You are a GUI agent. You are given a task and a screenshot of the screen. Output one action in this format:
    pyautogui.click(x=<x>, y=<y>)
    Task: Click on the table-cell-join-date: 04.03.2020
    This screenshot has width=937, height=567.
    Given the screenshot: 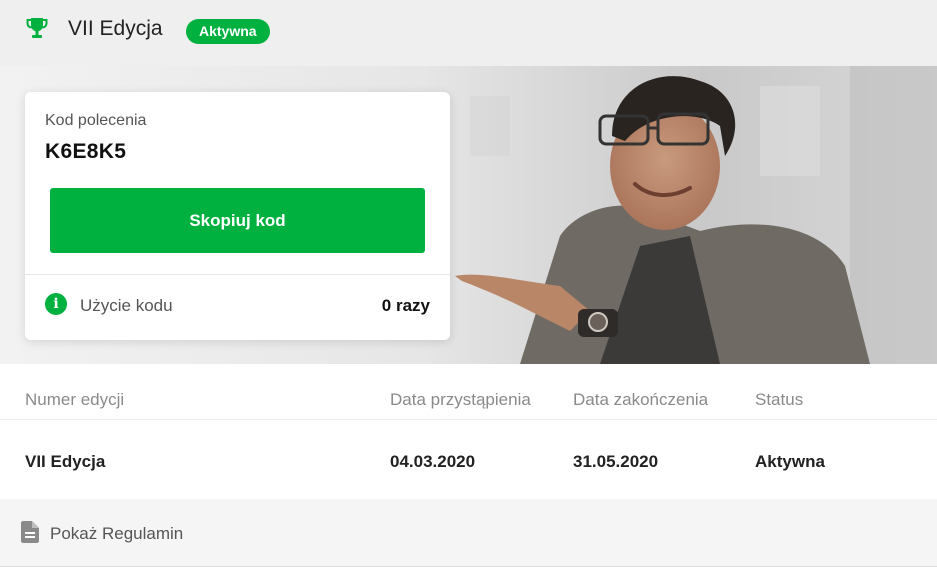 What is the action you would take?
    pyautogui.click(x=433, y=461)
    